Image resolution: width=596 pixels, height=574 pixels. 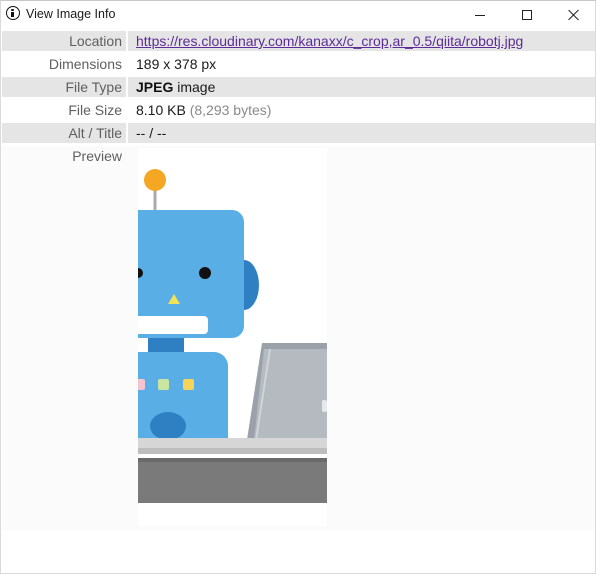 What do you see at coordinates (85, 64) in the screenshot?
I see `dimensions-label: Dimensions` at bounding box center [85, 64].